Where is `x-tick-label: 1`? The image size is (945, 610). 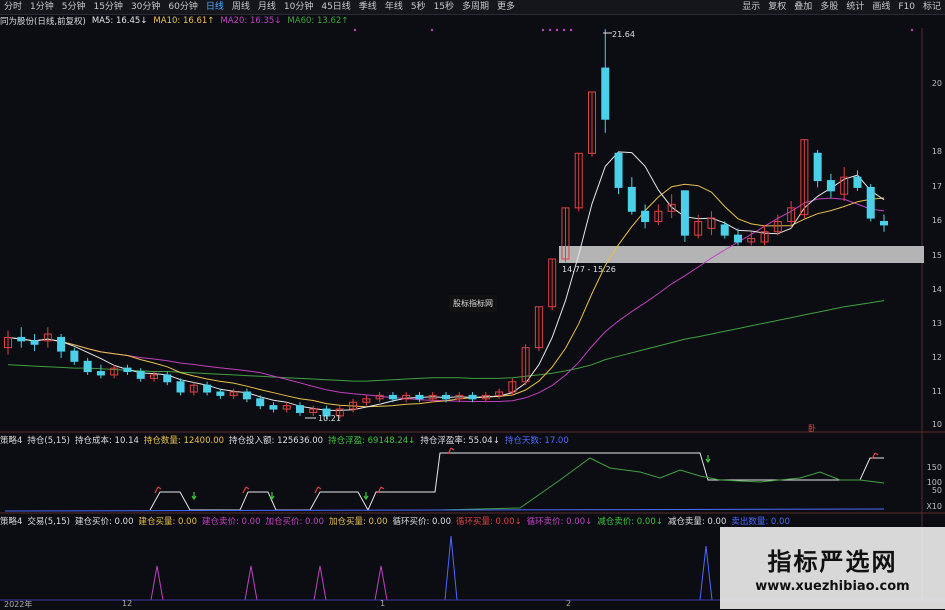 x-tick-label: 1 is located at coordinates (383, 603).